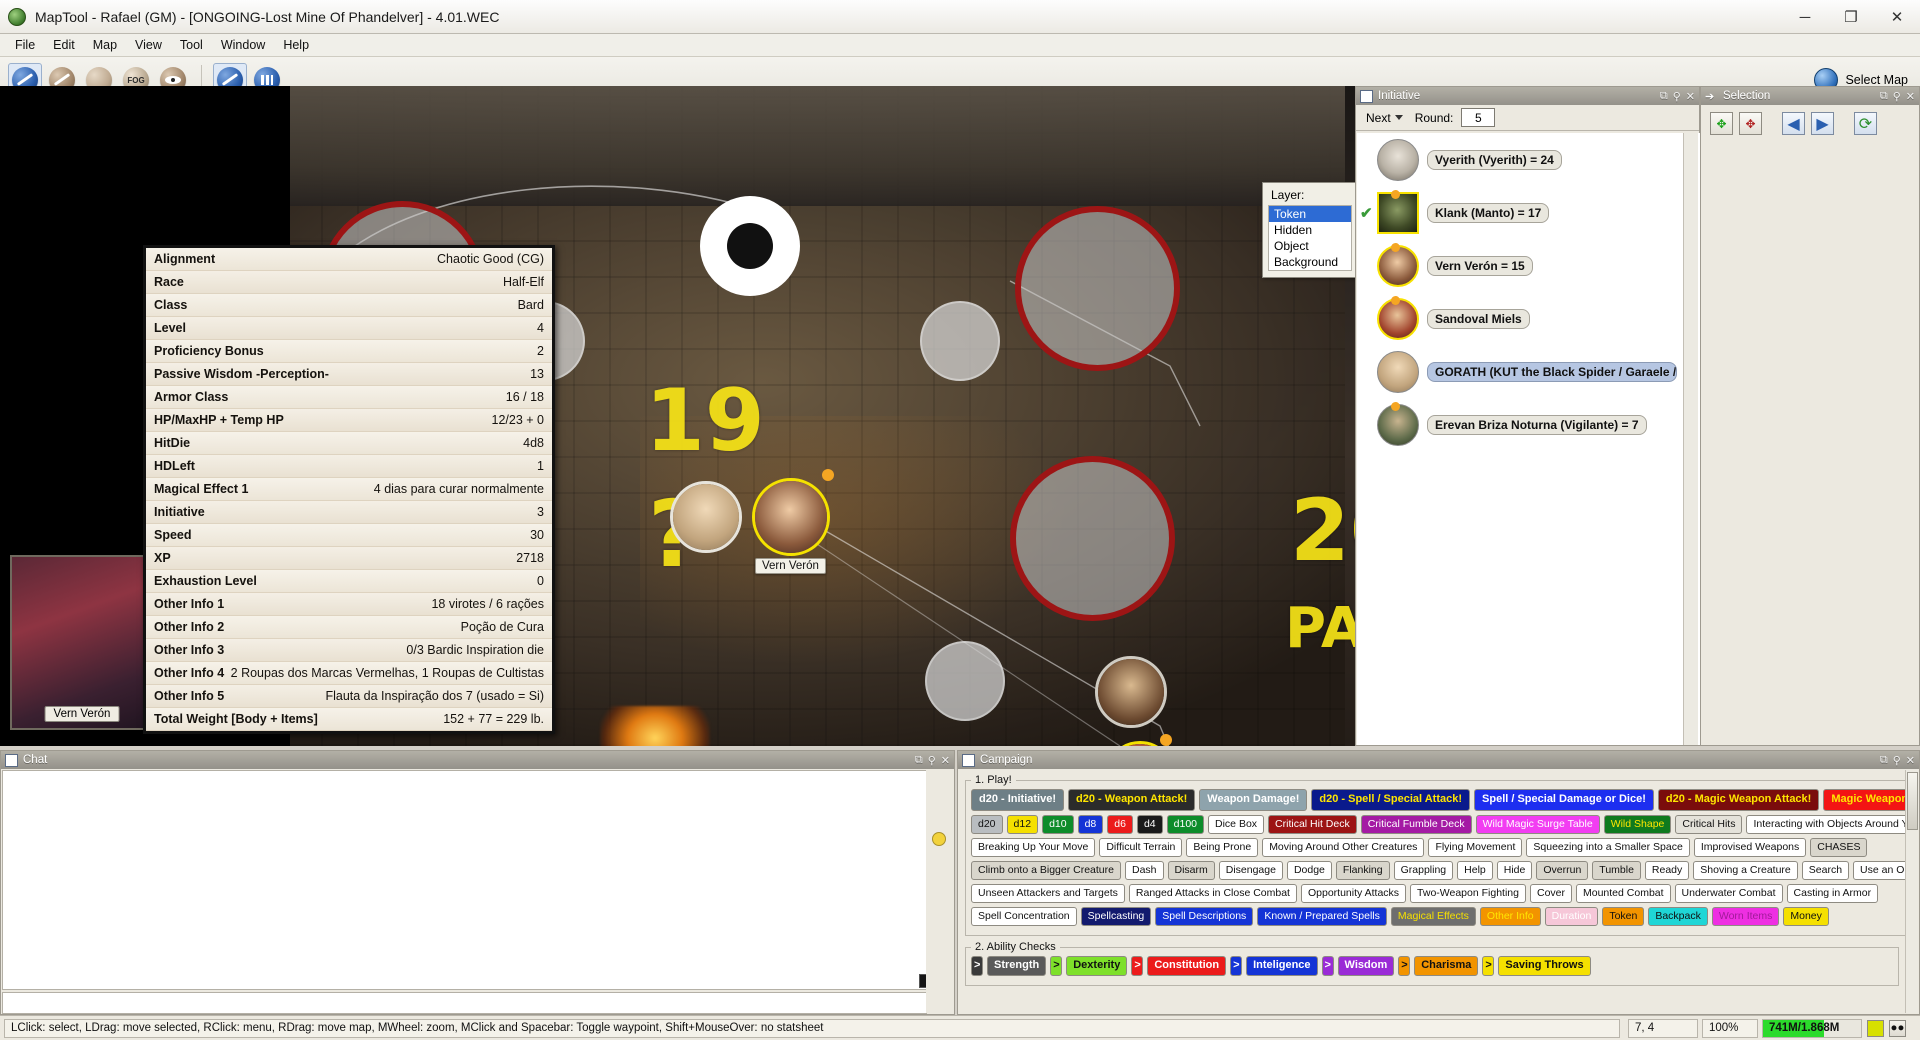 Image resolution: width=1920 pixels, height=1040 pixels. What do you see at coordinates (1839, 847) in the screenshot?
I see `macro-button: CHASES` at bounding box center [1839, 847].